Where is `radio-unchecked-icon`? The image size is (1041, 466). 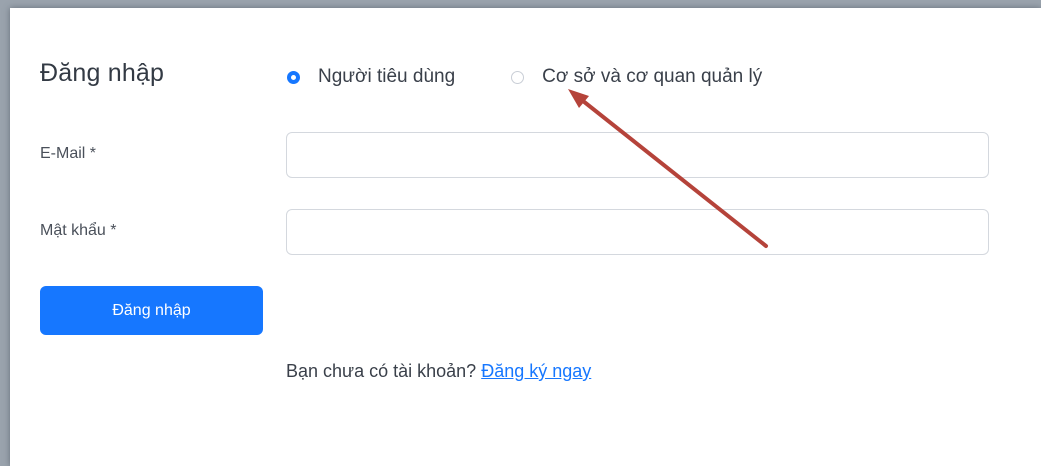
radio-unchecked-icon is located at coordinates (518, 77).